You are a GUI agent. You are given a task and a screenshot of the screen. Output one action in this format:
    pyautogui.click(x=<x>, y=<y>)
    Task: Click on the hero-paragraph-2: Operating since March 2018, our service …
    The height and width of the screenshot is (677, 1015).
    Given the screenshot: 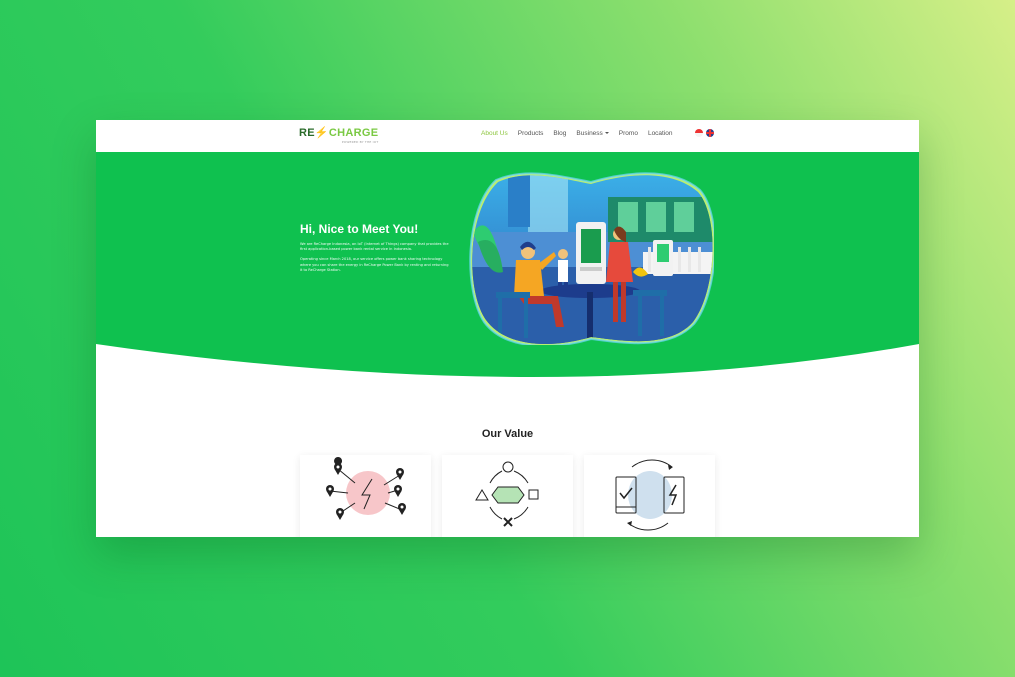 What is the action you would take?
    pyautogui.click(x=374, y=264)
    